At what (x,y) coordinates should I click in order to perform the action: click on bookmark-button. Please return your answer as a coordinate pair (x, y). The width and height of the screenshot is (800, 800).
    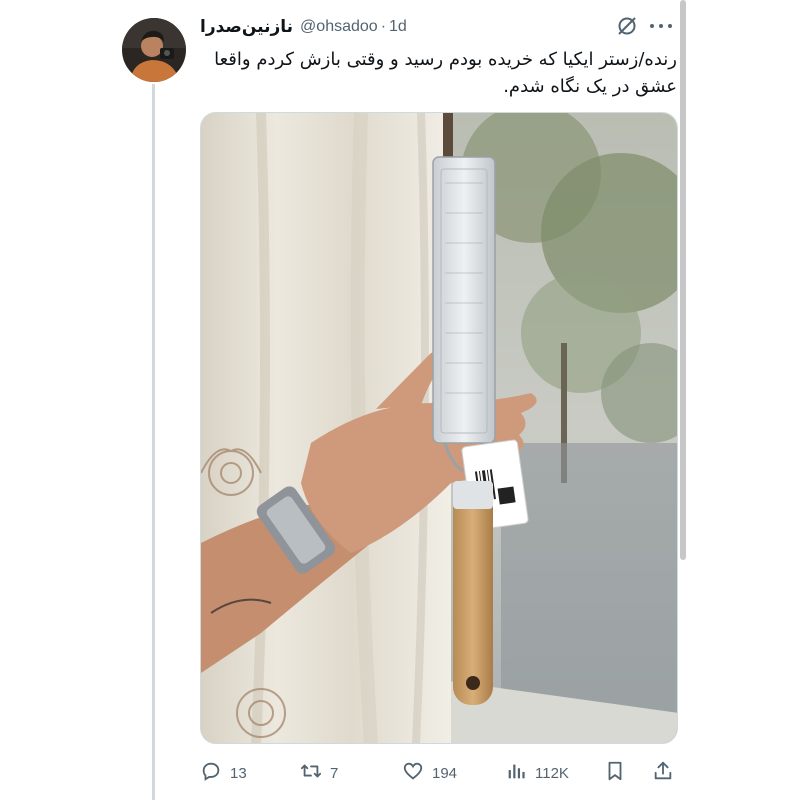
    Looking at the image, I should click on (615, 773).